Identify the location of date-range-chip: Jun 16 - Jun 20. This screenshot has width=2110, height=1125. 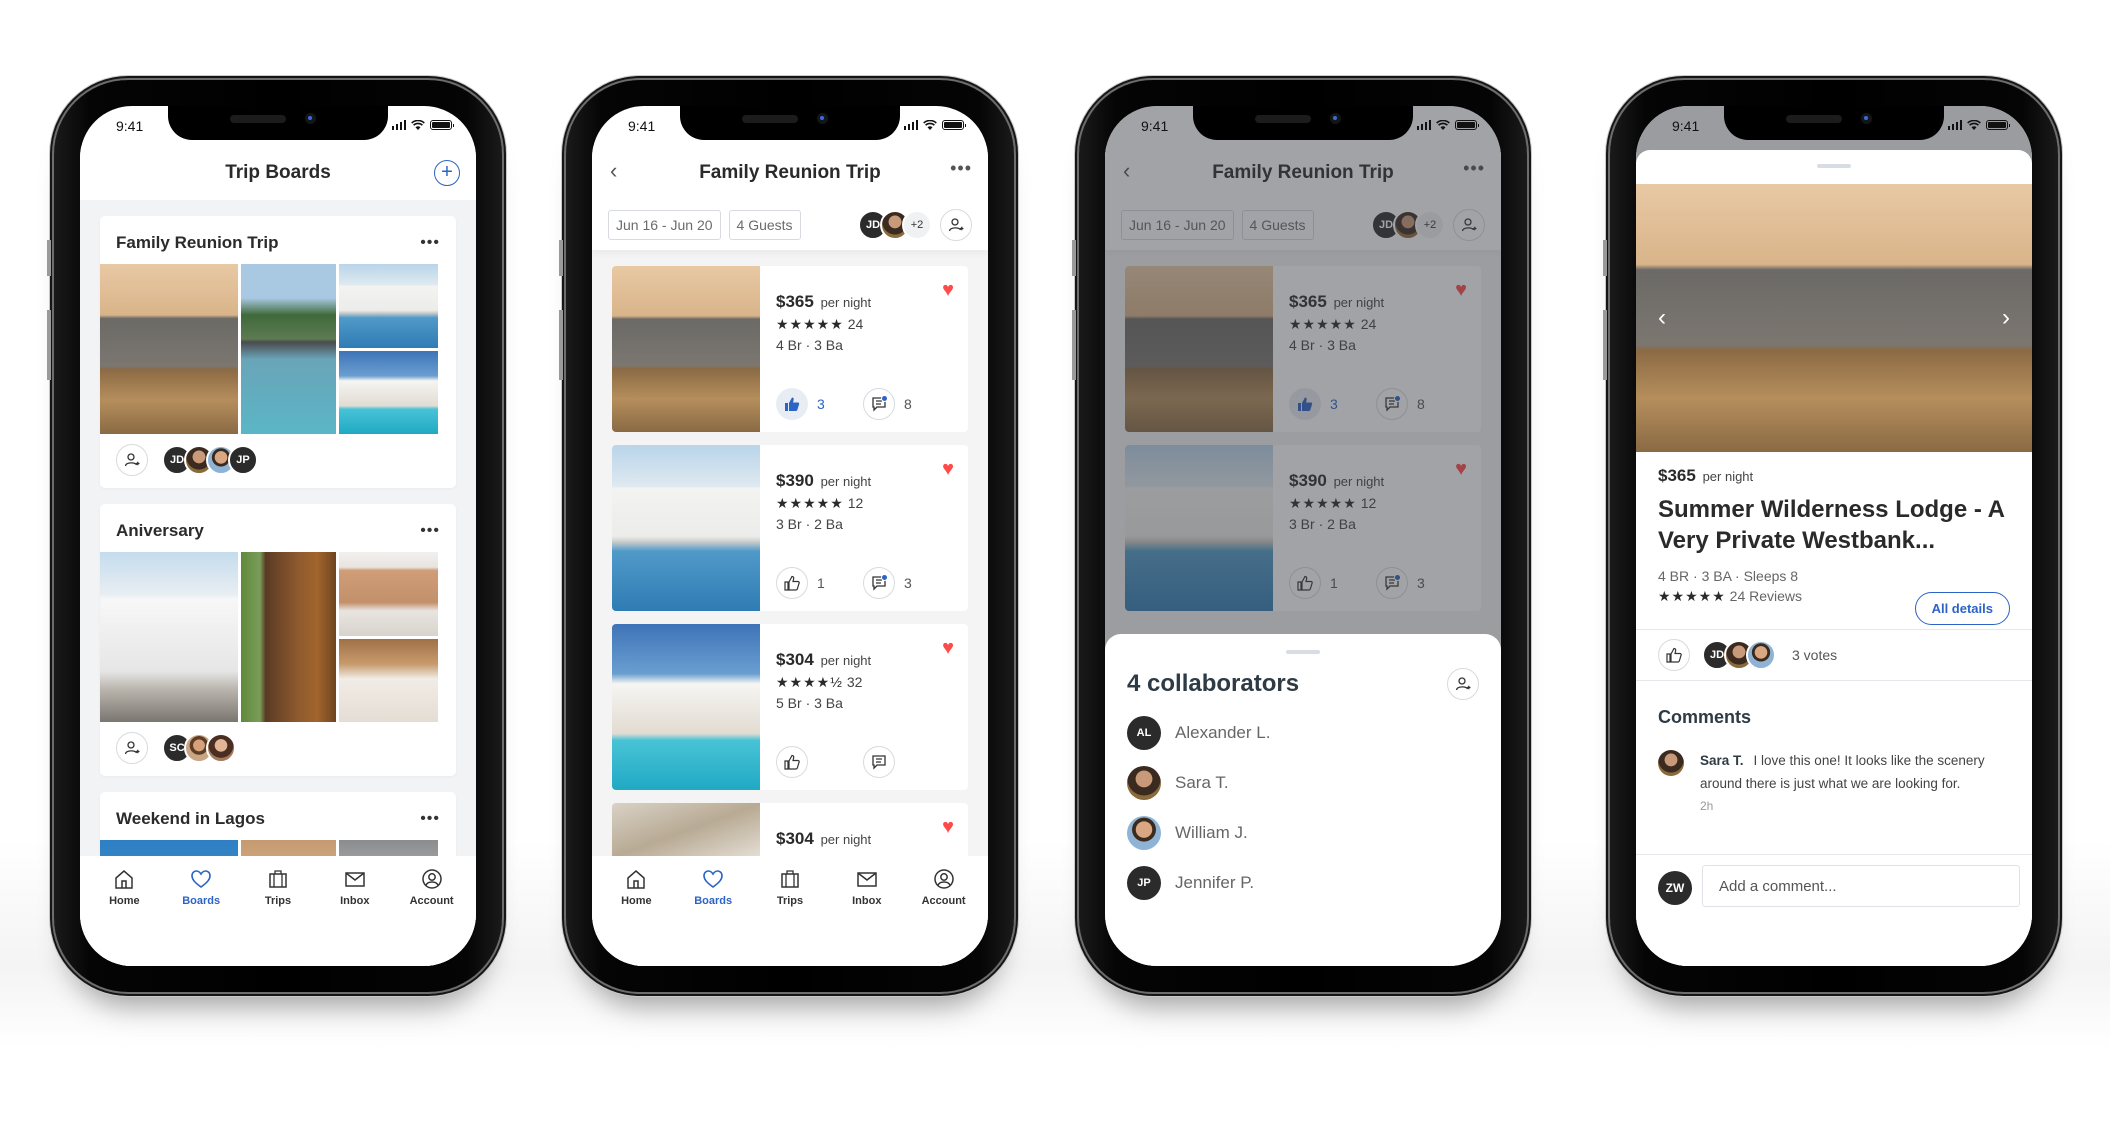
(664, 225).